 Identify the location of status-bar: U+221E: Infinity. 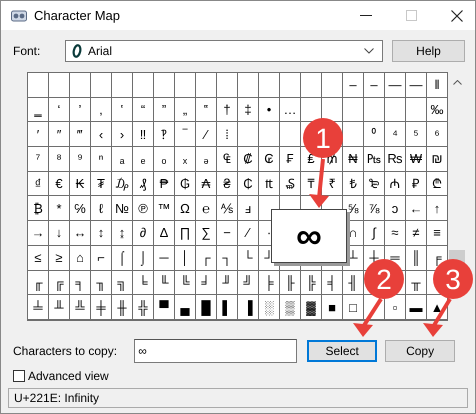
(238, 398).